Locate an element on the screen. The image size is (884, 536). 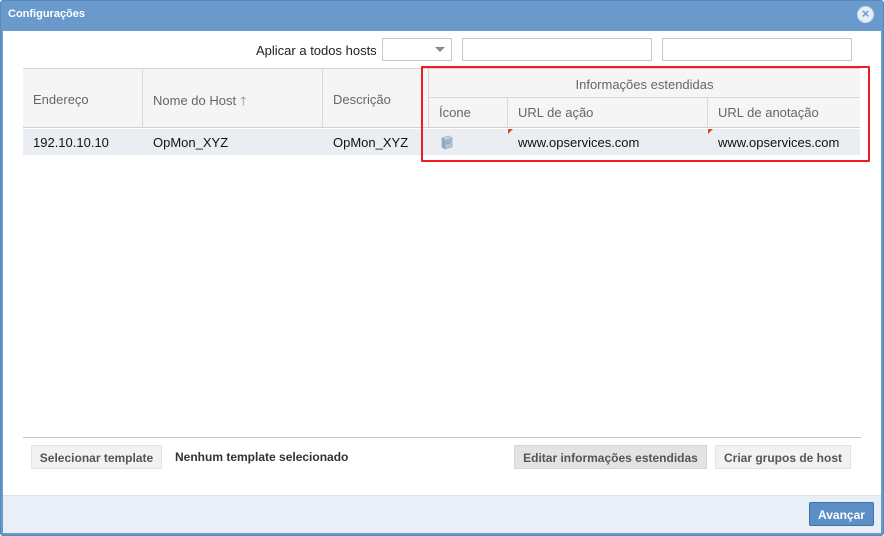
cell-host-name: OpMon_XYZ is located at coordinates (191, 142).